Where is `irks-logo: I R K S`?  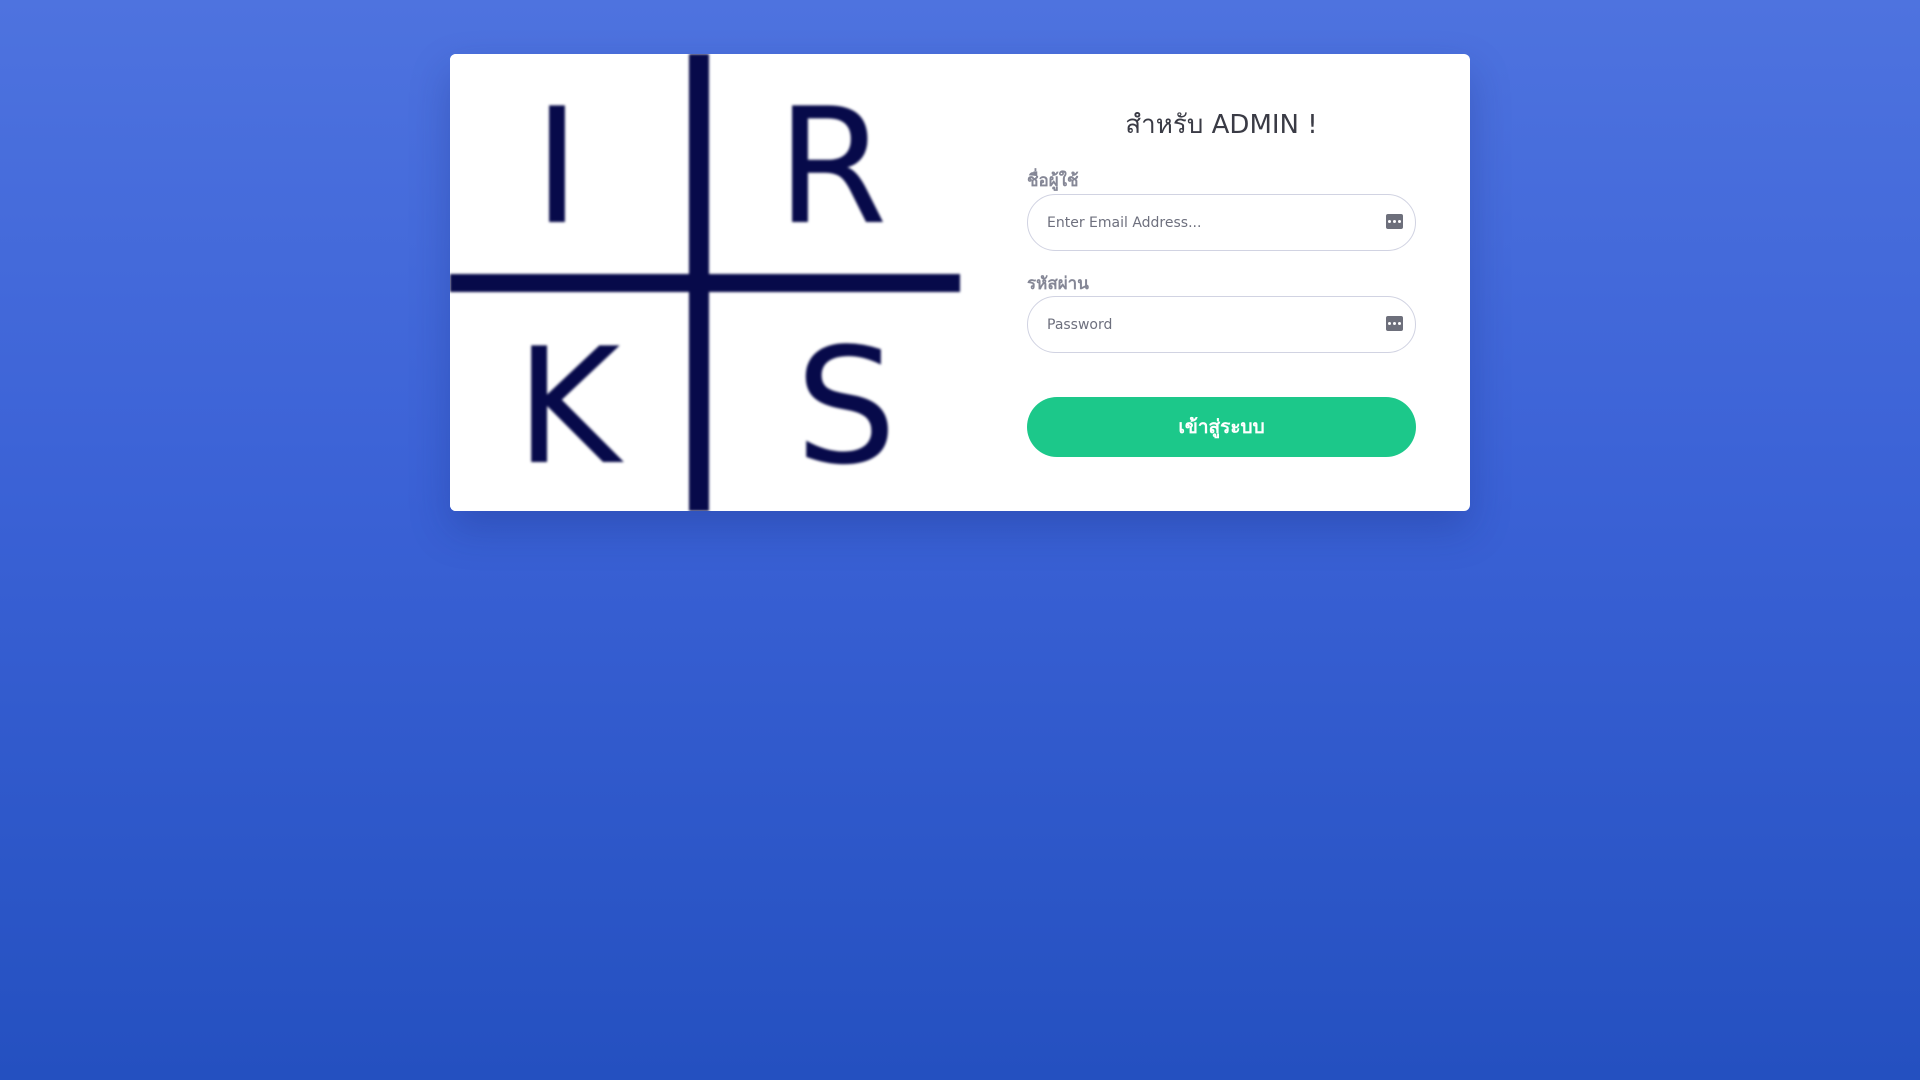 irks-logo: I R K S is located at coordinates (705, 282).